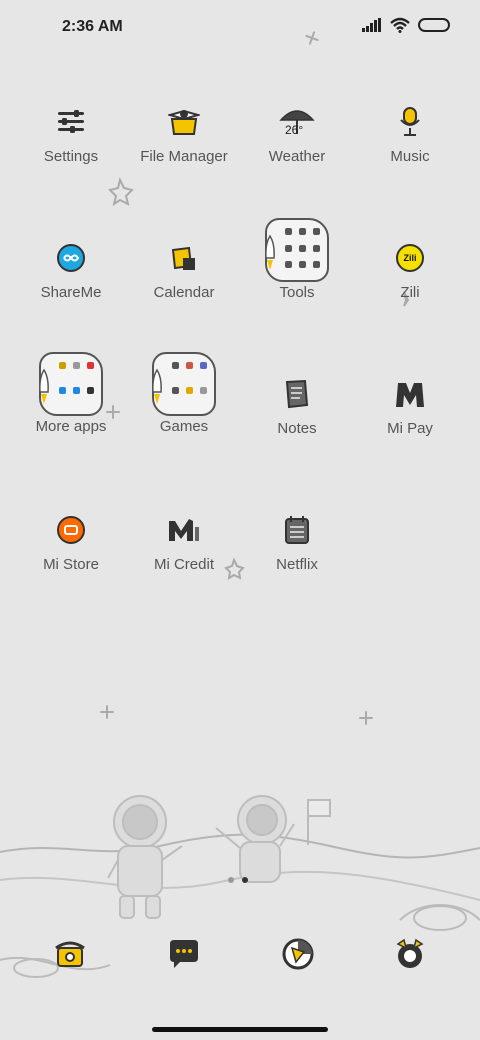 The width and height of the screenshot is (480, 1040). Describe the element at coordinates (297, 292) in the screenshot. I see `app-label: Tools` at that location.